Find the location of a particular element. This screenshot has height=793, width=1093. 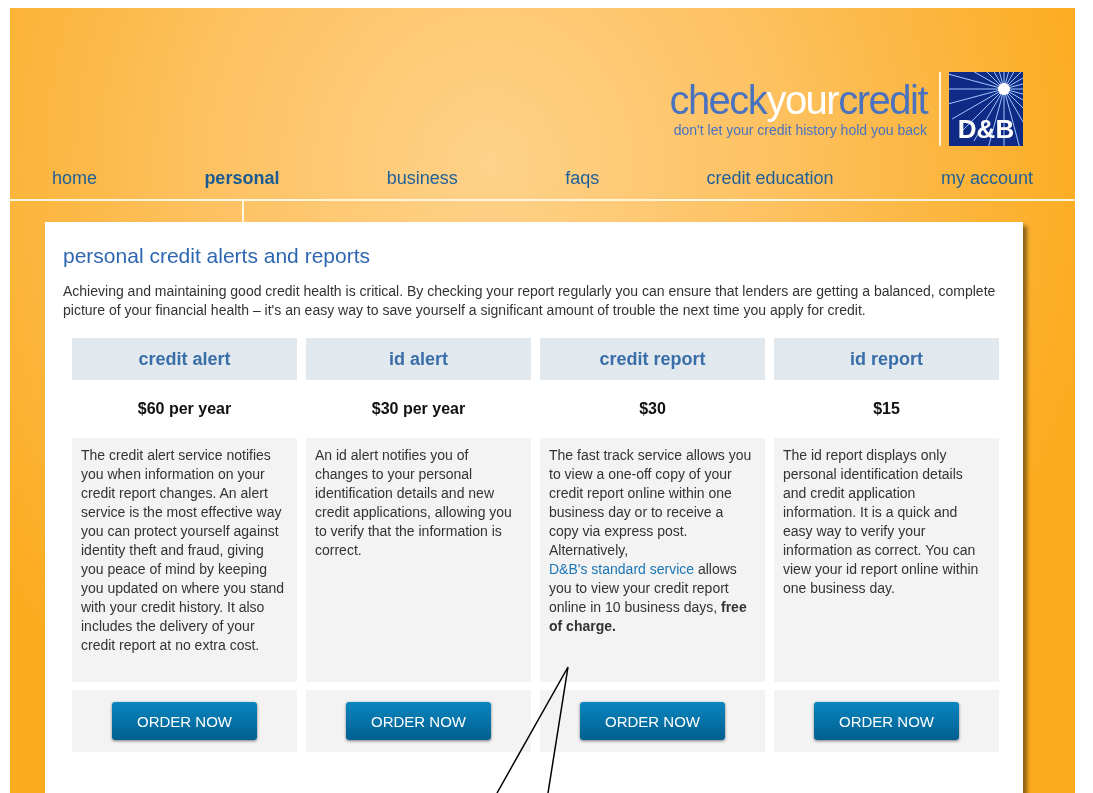

service-link: D&B's standard service is located at coordinates (622, 569).